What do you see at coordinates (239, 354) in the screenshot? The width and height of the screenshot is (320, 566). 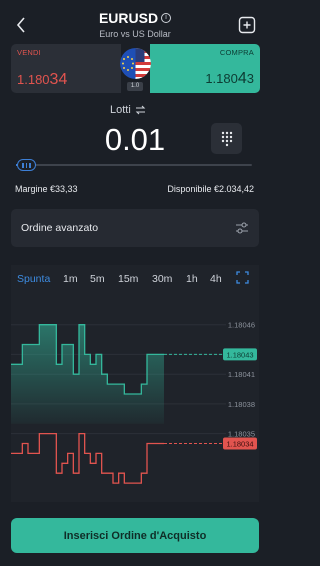 I see `buy-marker-label: 1.18043` at bounding box center [239, 354].